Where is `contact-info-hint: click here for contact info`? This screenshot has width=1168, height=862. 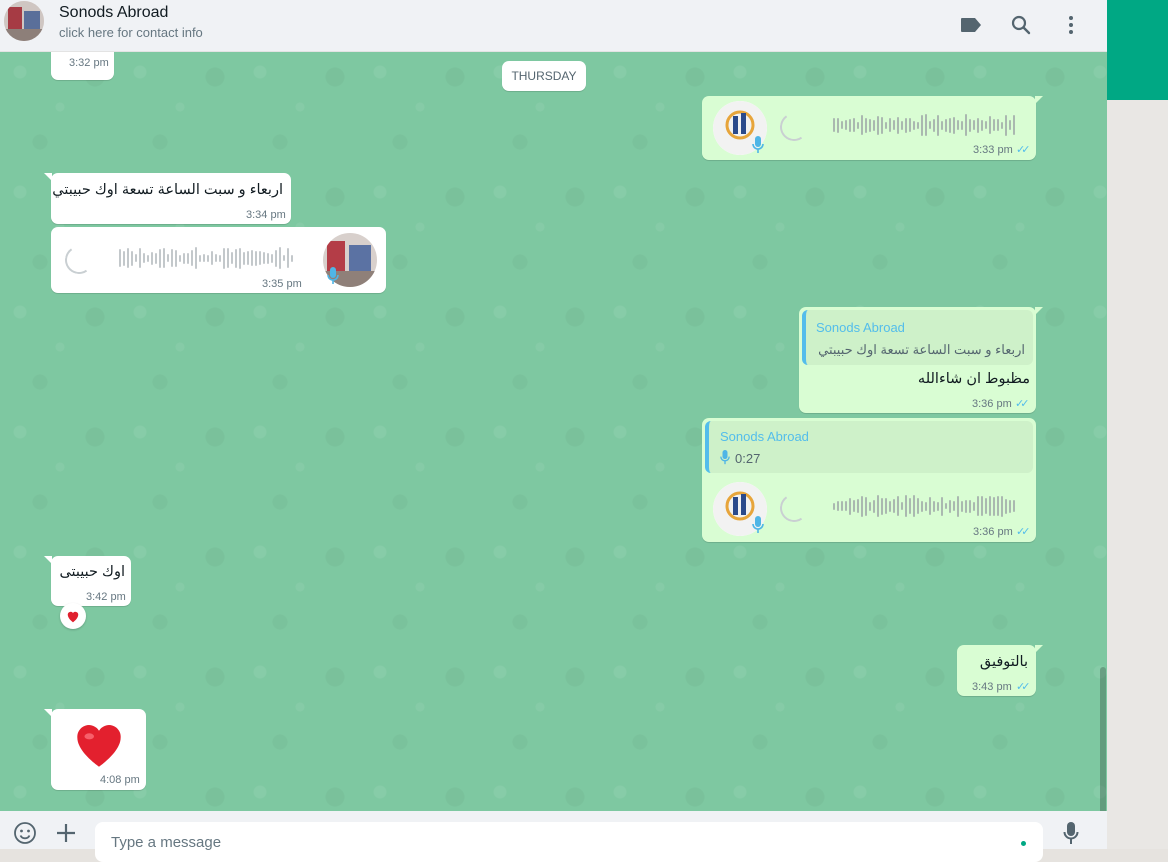 contact-info-hint: click here for contact info is located at coordinates (131, 32).